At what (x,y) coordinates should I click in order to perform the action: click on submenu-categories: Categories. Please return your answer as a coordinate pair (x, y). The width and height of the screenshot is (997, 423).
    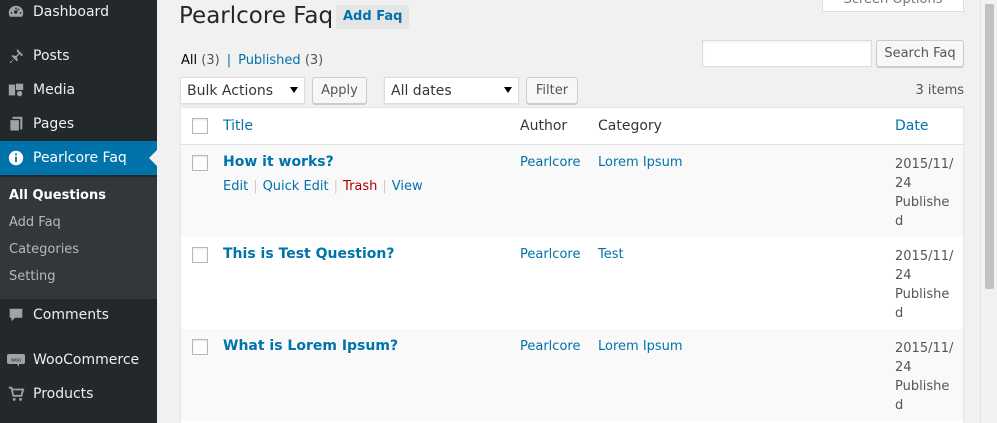
    Looking at the image, I should click on (44, 249).